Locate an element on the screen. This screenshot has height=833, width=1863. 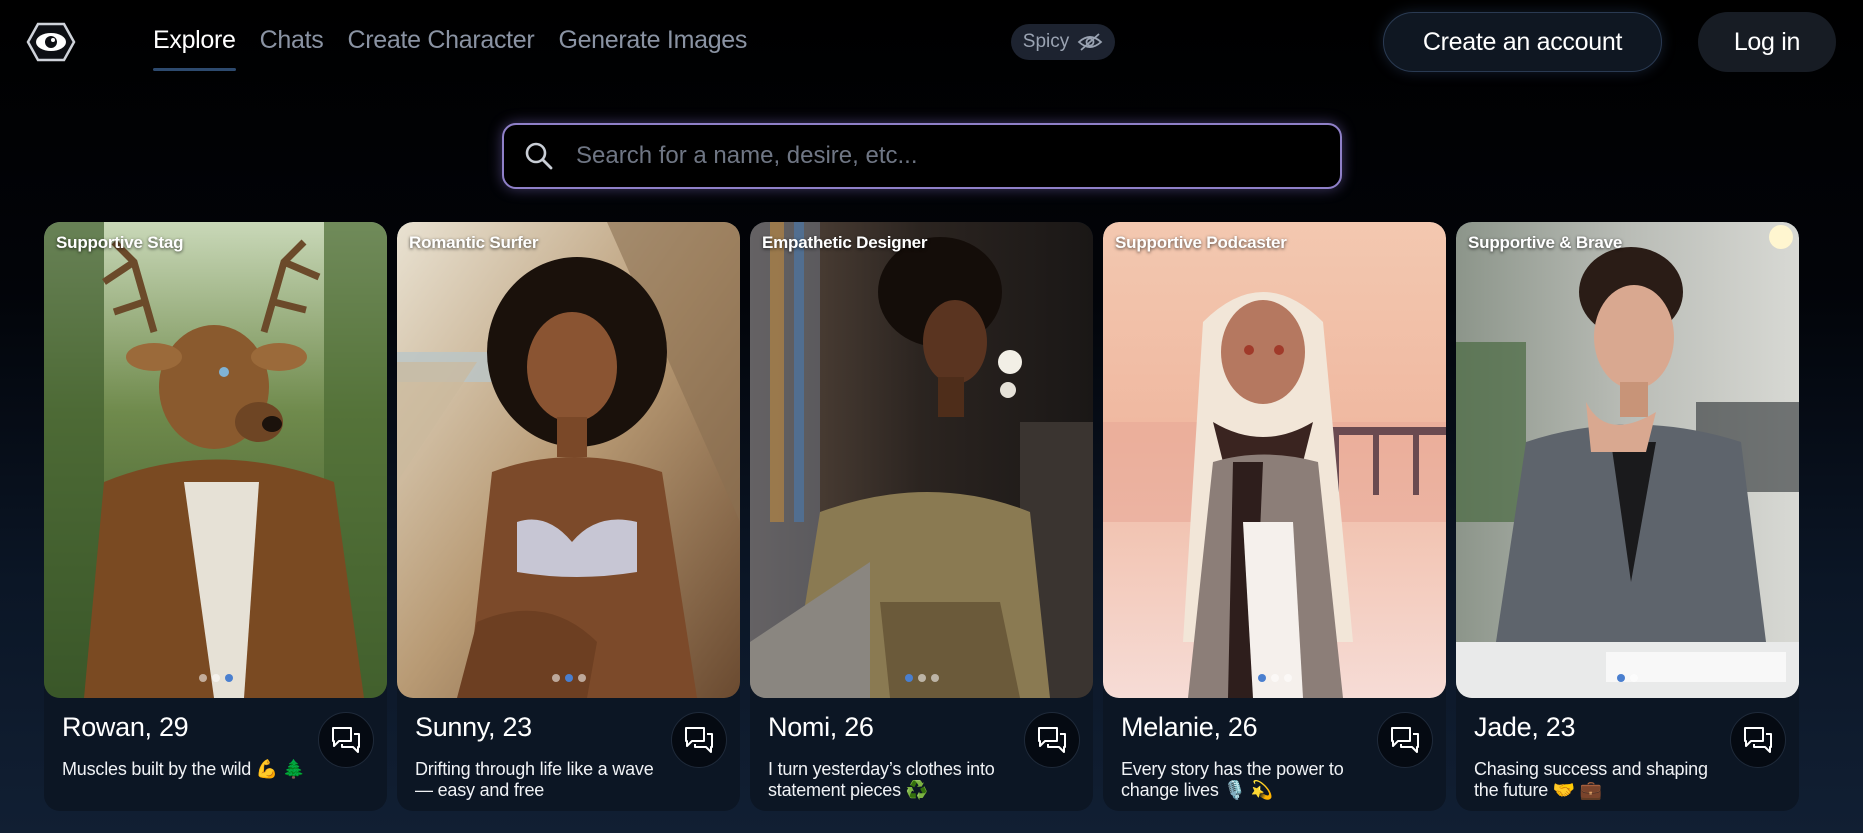
spicy-toggle: Spicy is located at coordinates (1063, 42).